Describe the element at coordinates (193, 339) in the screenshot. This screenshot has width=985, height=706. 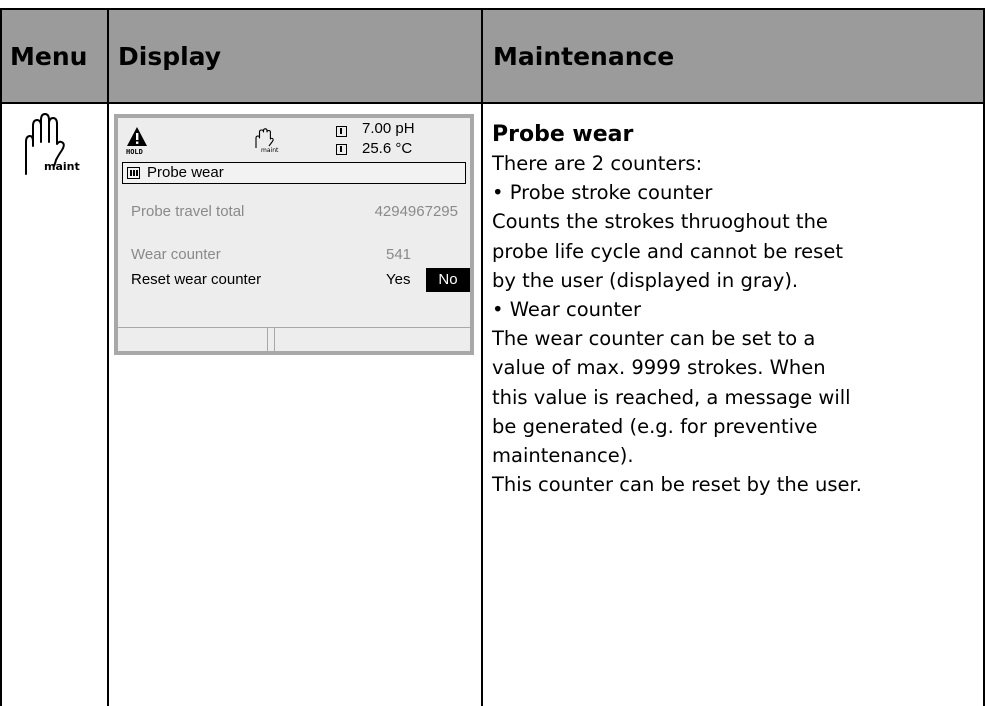
I see `softkey-left` at that location.